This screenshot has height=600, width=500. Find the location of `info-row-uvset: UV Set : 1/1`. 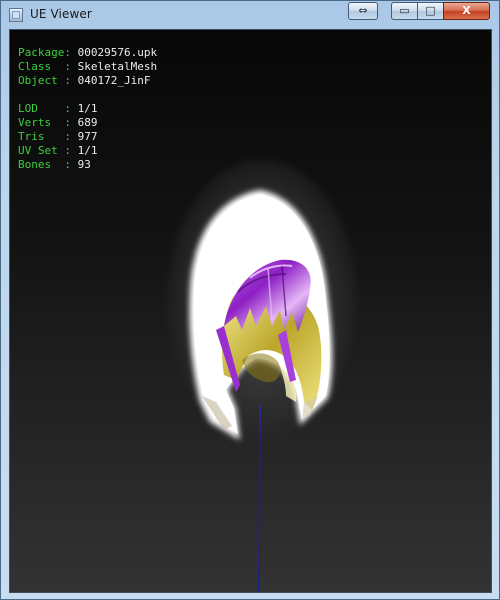

info-row-uvset: UV Set : 1/1 is located at coordinates (58, 150).